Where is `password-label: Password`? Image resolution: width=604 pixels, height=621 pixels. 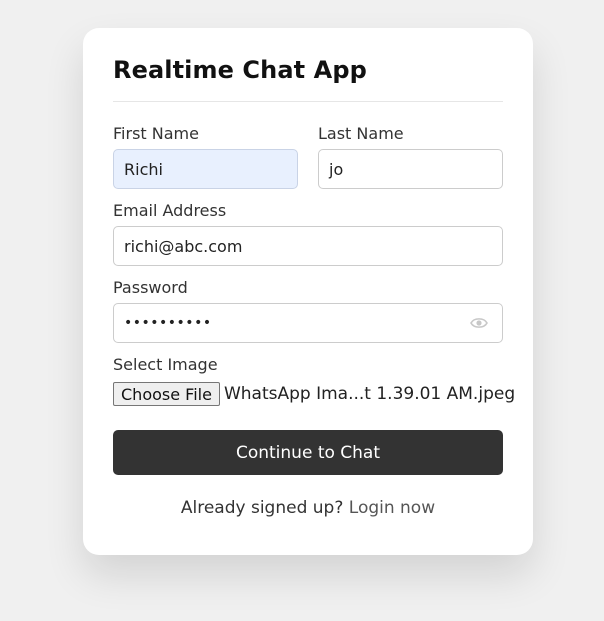
password-label: Password is located at coordinates (150, 287).